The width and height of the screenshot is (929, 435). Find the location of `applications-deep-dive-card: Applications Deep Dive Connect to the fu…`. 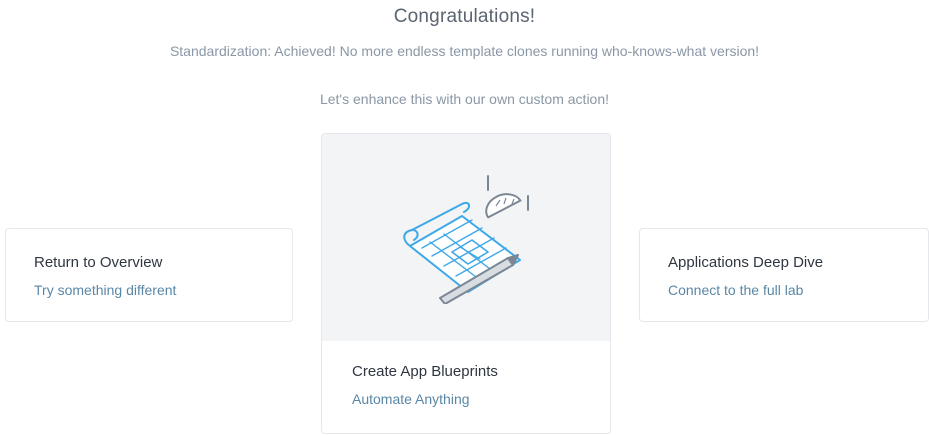

applications-deep-dive-card: Applications Deep Dive Connect to the fu… is located at coordinates (784, 275).